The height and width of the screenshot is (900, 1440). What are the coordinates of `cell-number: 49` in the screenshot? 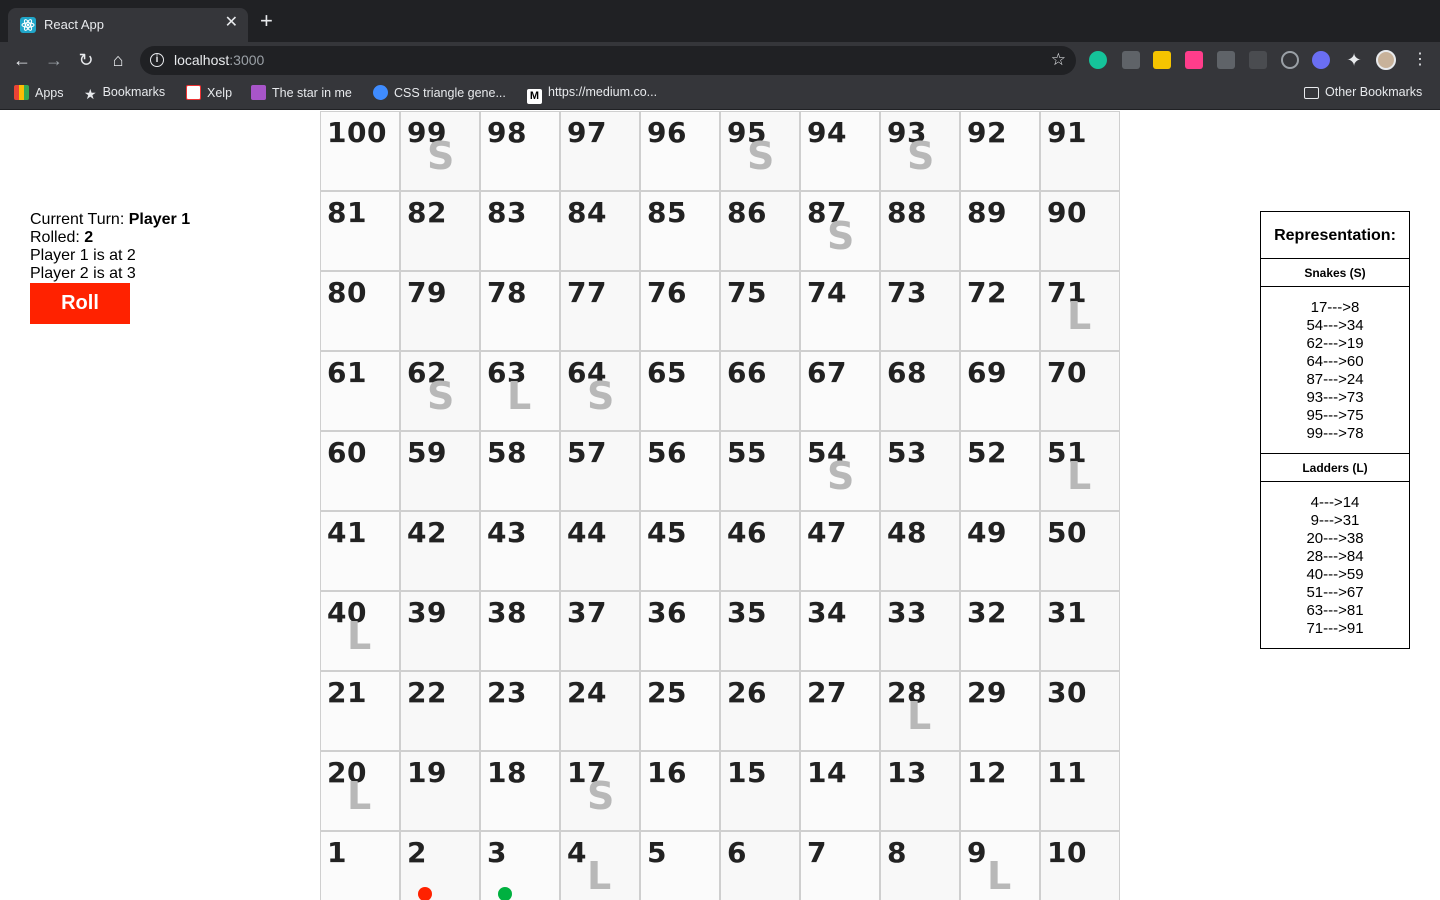 It's located at (987, 532).